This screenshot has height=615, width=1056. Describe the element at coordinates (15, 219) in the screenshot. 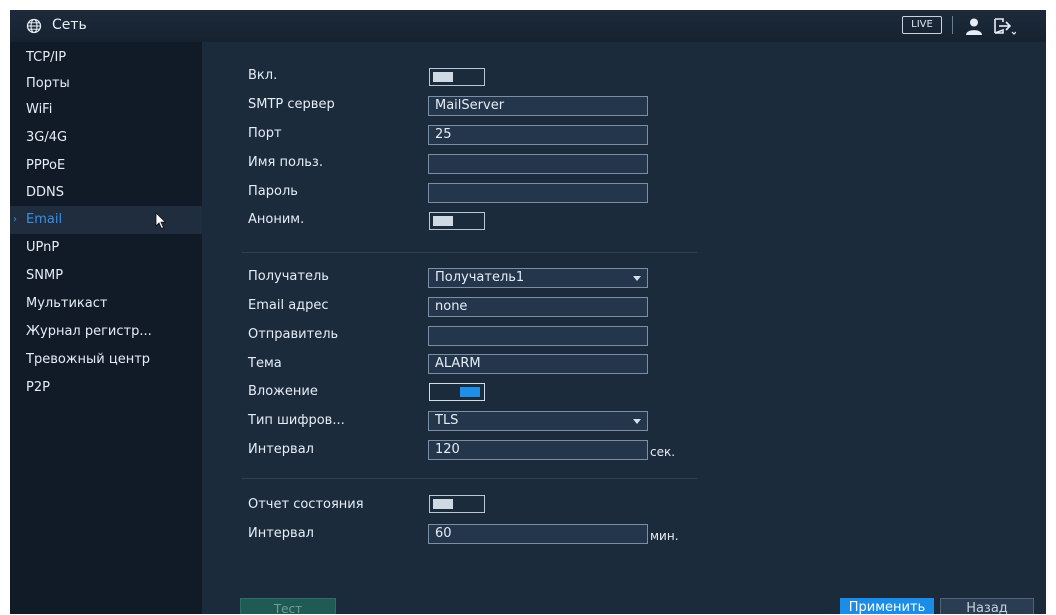

I see `active-indicator-icon: ›` at that location.